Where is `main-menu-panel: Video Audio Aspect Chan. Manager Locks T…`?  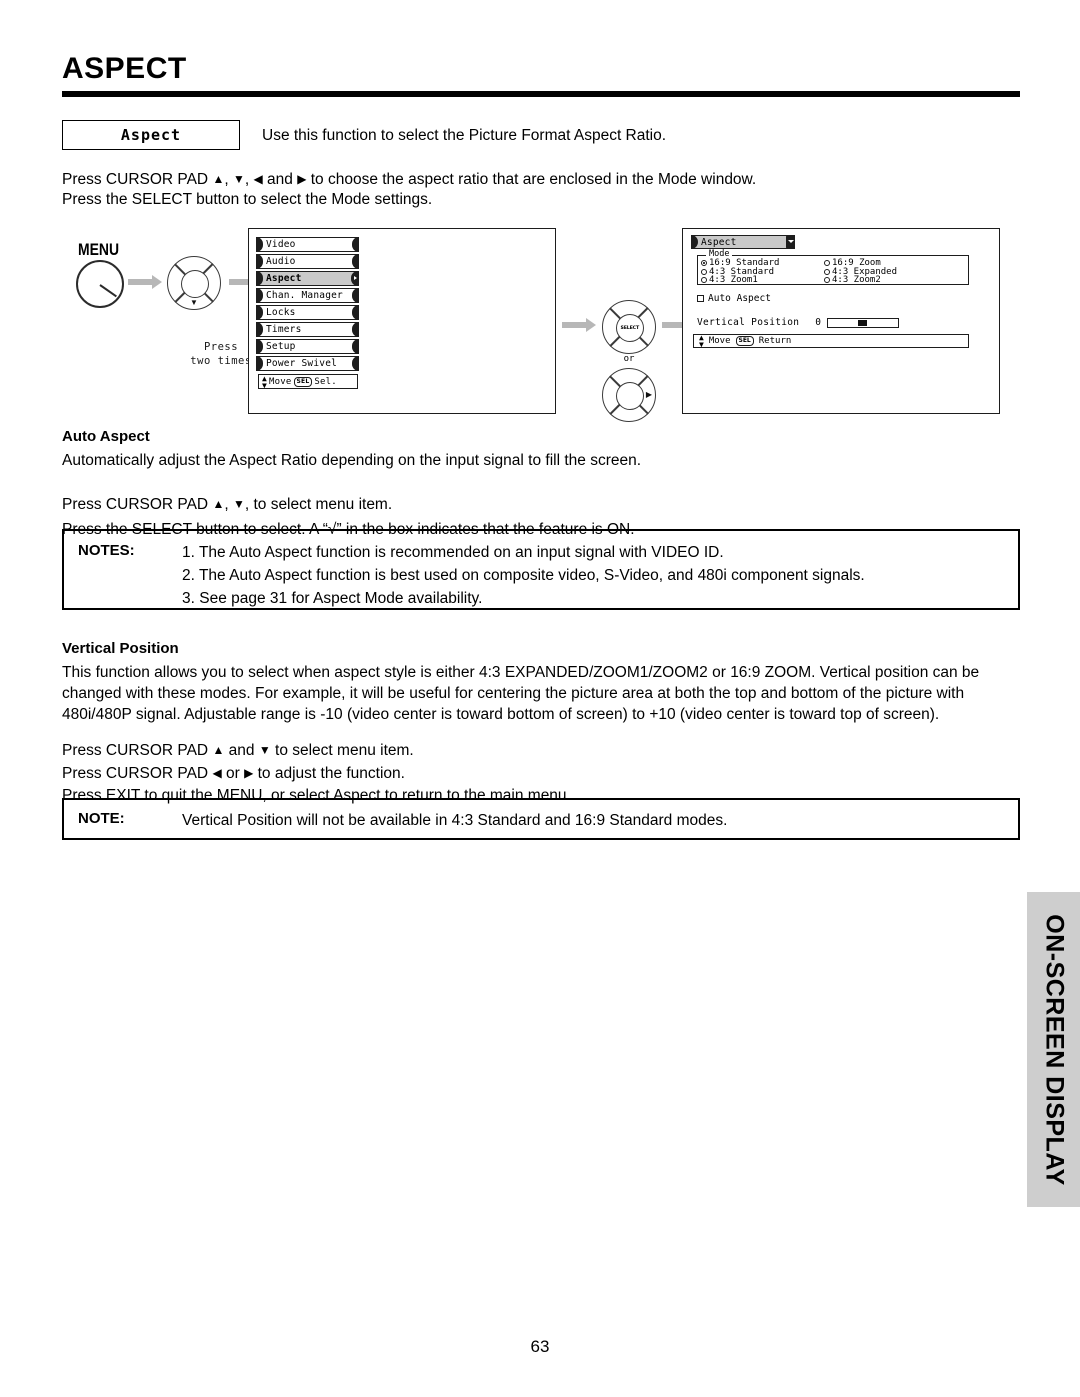 main-menu-panel: Video Audio Aspect Chan. Manager Locks T… is located at coordinates (402, 321).